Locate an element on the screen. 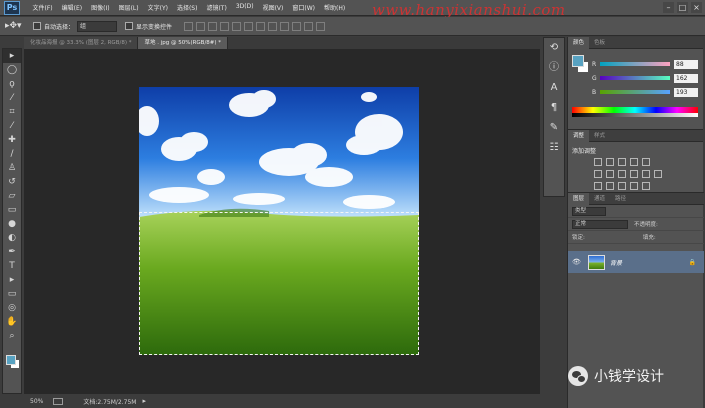 Image resolution: width=705 pixels, height=408 pixels. info-panel-icon: ⓘ is located at coordinates (554, 68).